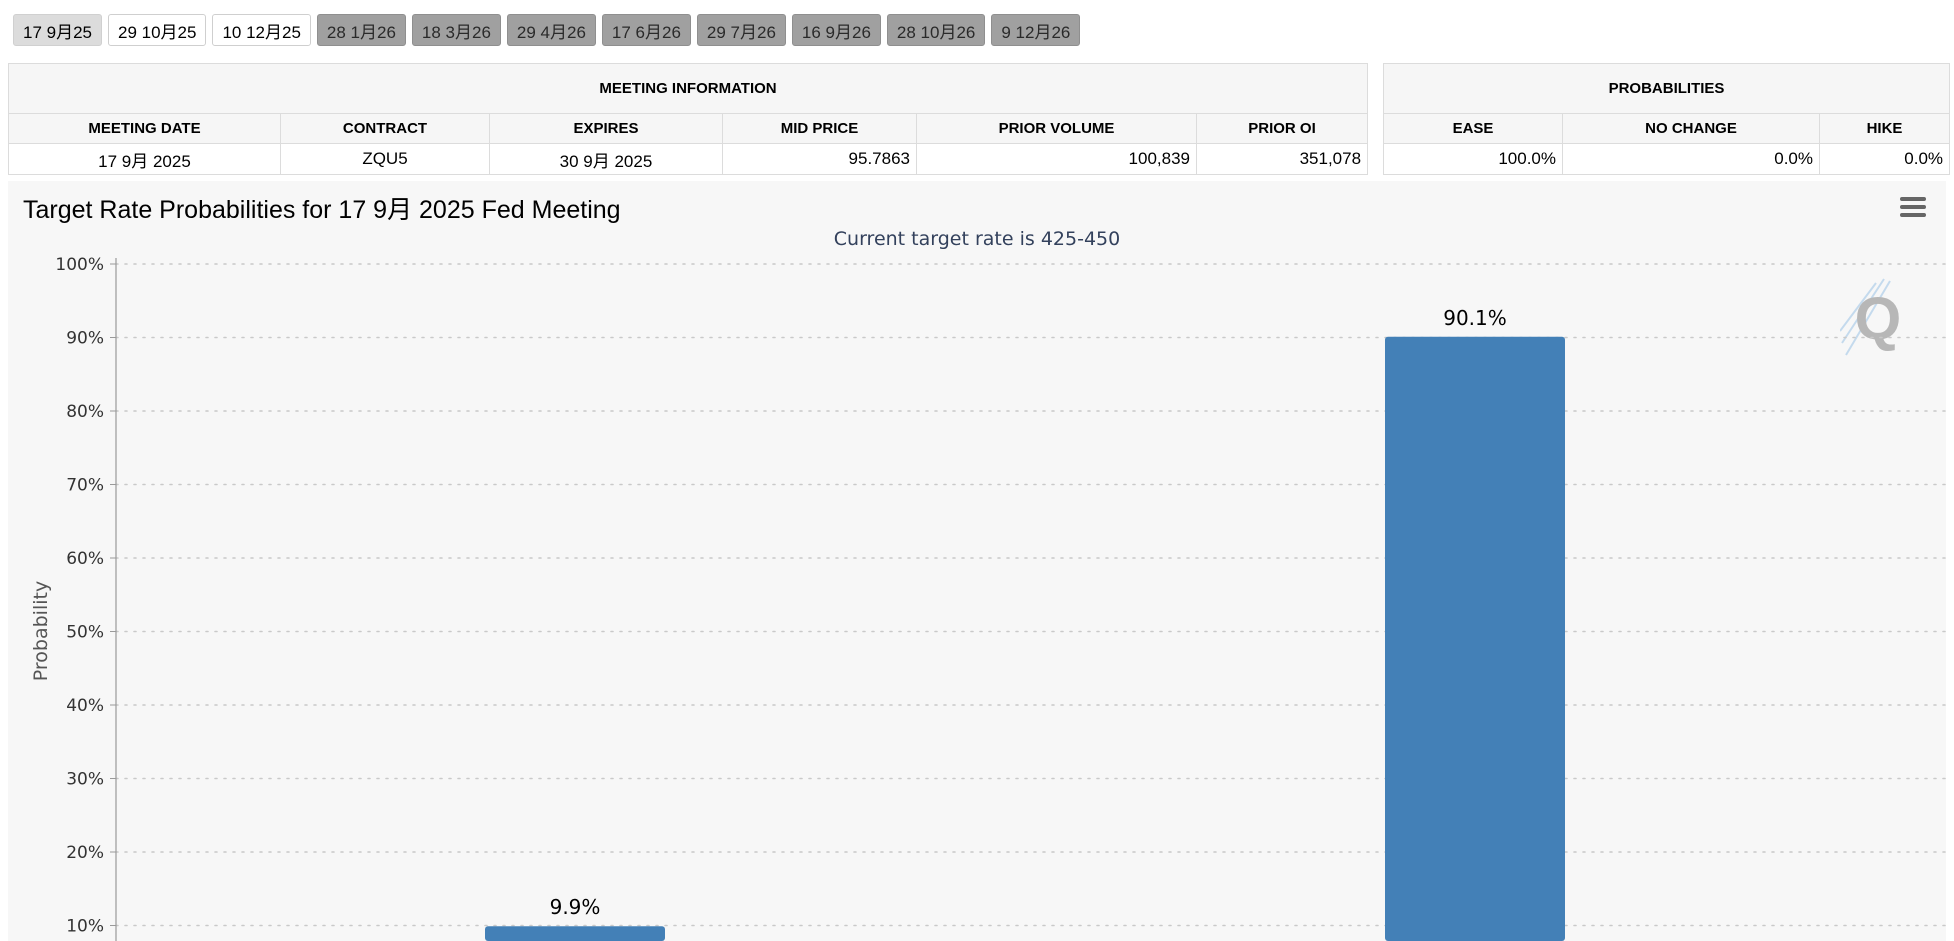  I want to click on cell-ease: 100.0%, so click(1473, 159).